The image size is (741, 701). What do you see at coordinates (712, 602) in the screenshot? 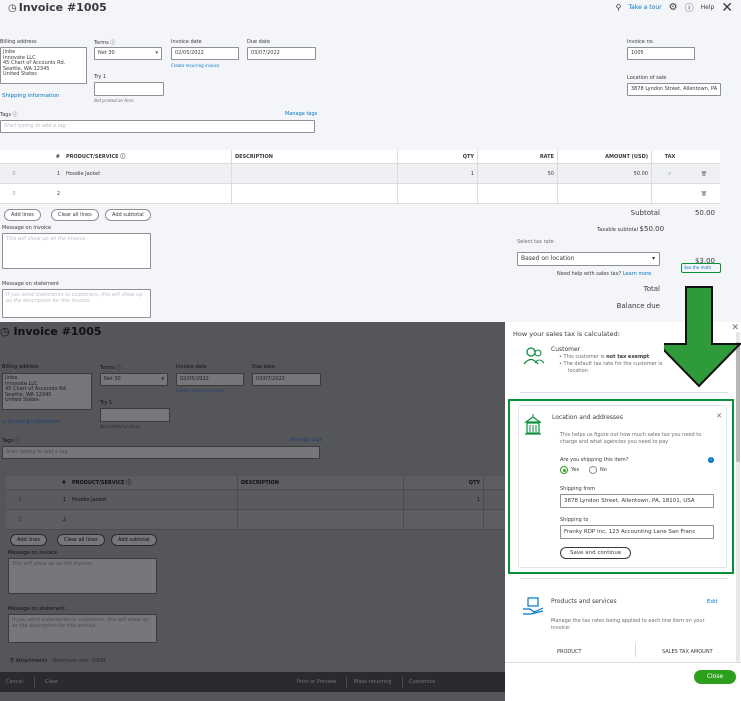
I see `edit-link: Edit` at bounding box center [712, 602].